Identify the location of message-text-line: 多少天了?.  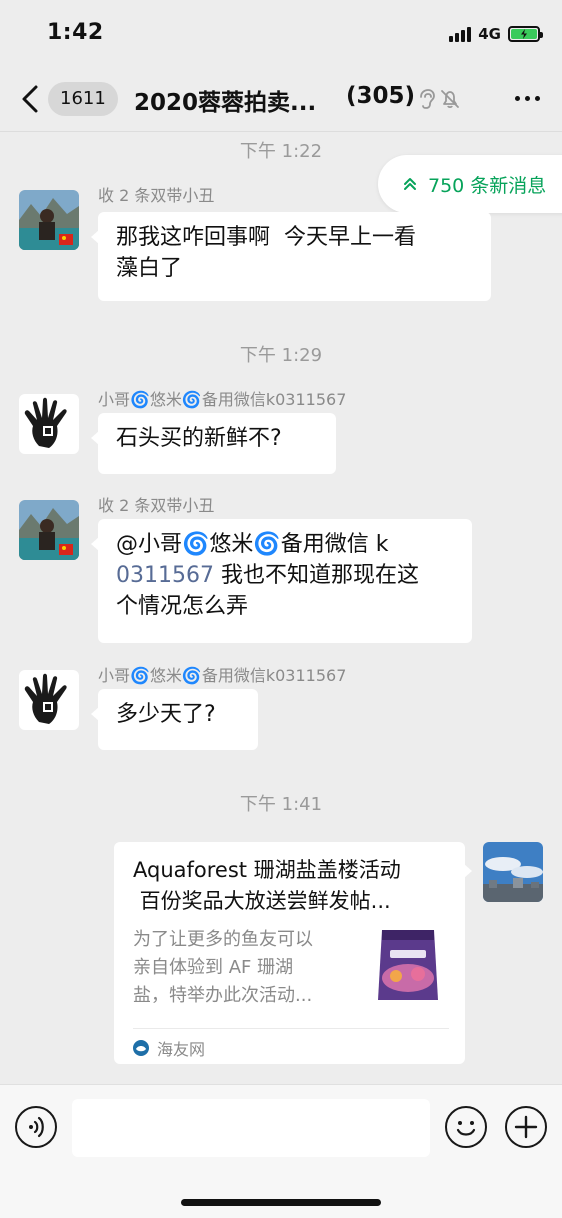
(166, 714).